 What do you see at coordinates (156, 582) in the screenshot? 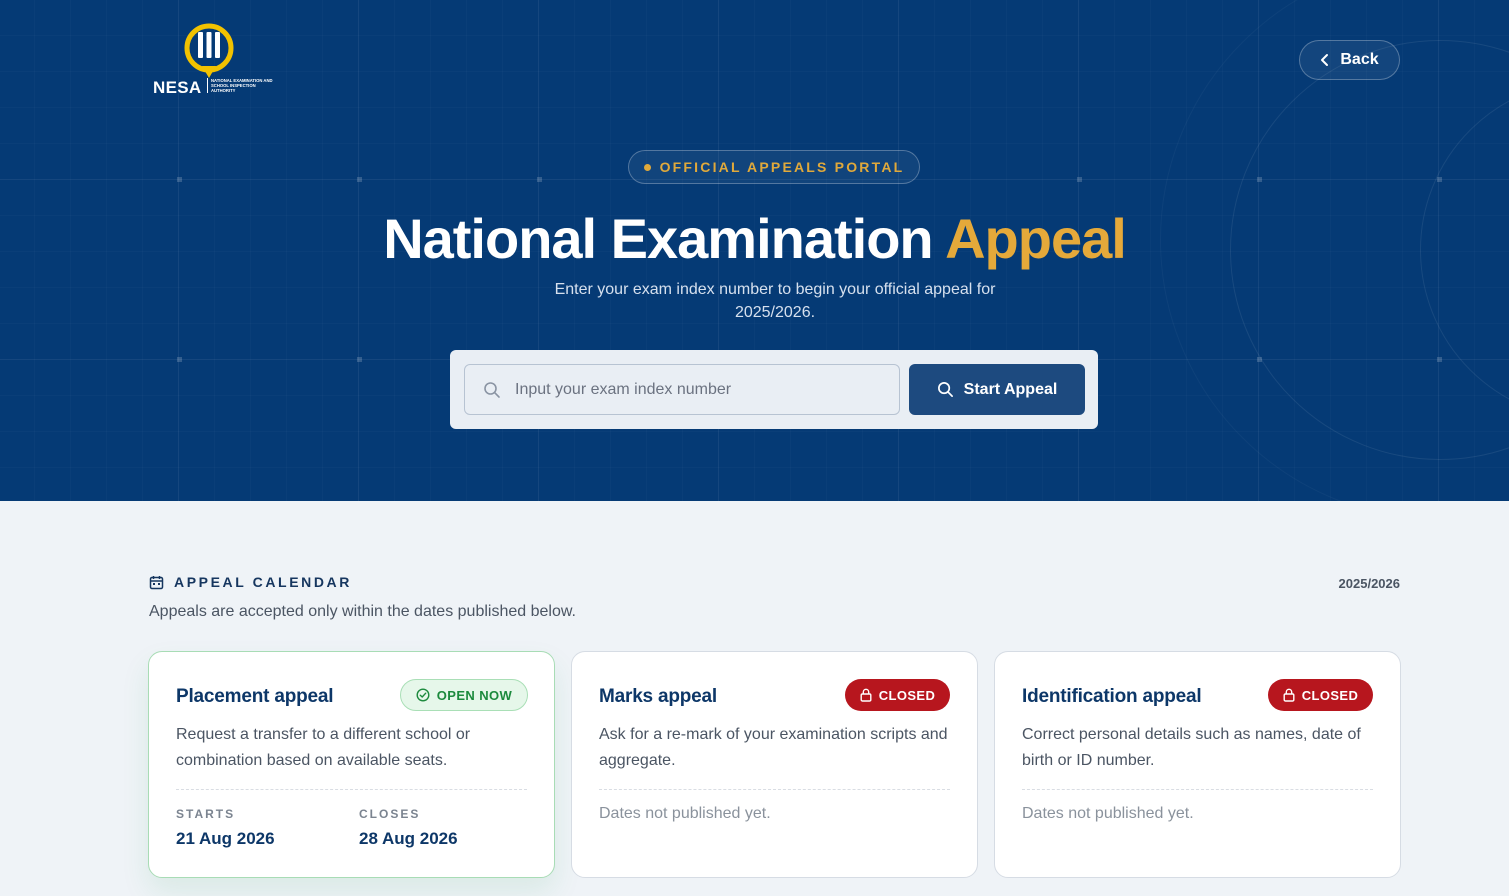
I see `calendar-icon` at bounding box center [156, 582].